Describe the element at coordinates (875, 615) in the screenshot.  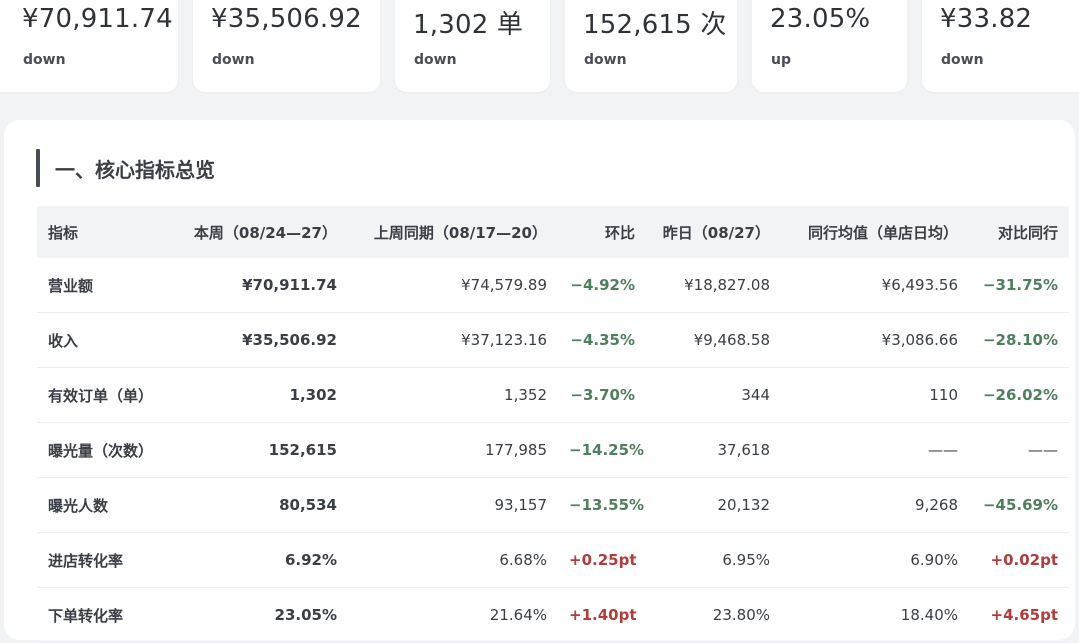
I see `table-cell: 18.40%` at that location.